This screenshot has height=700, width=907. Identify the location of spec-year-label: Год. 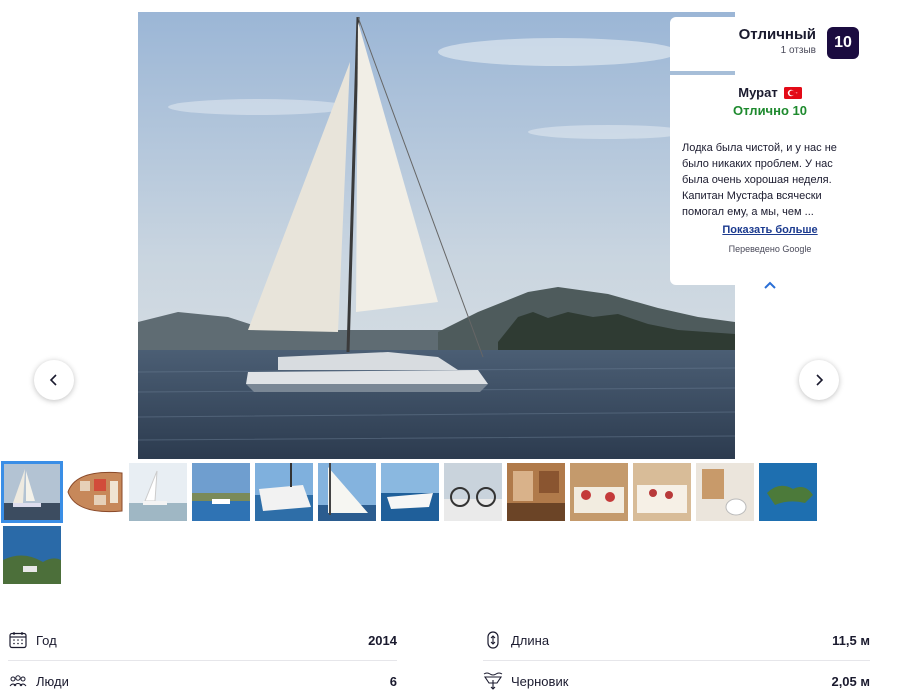
(46, 640).